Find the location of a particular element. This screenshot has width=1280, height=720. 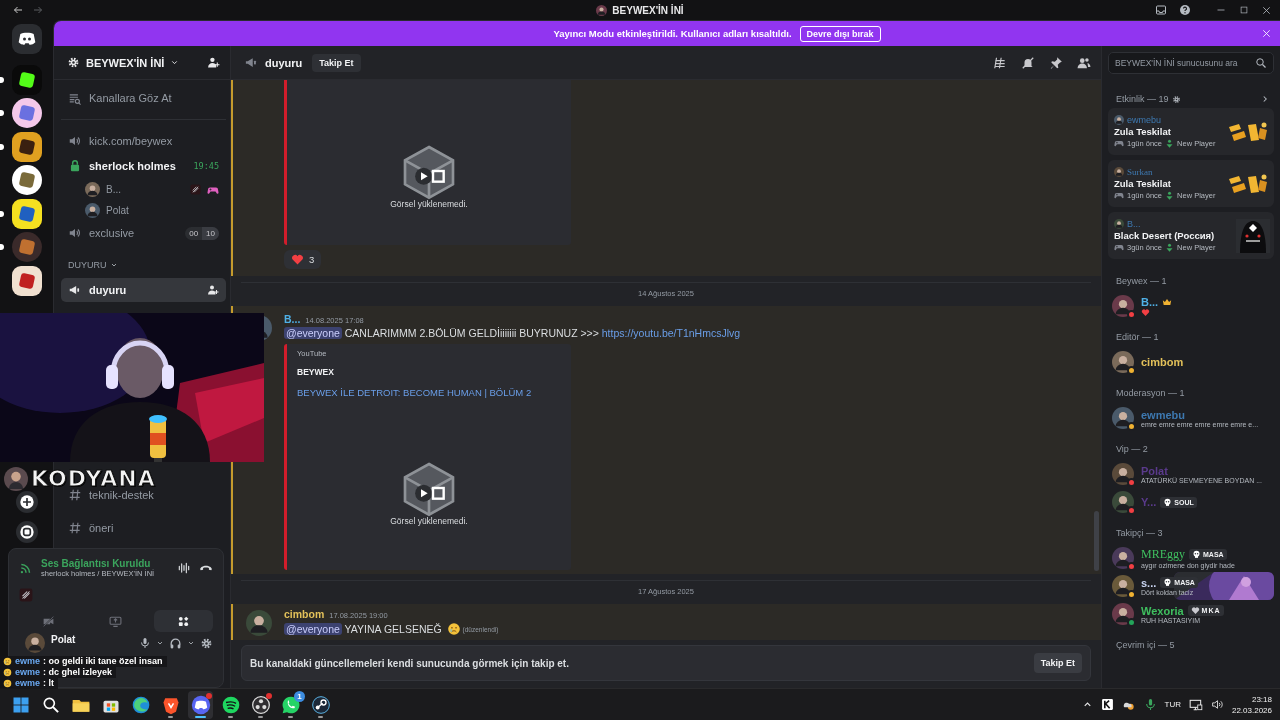

volume-icon is located at coordinates (1217, 704).